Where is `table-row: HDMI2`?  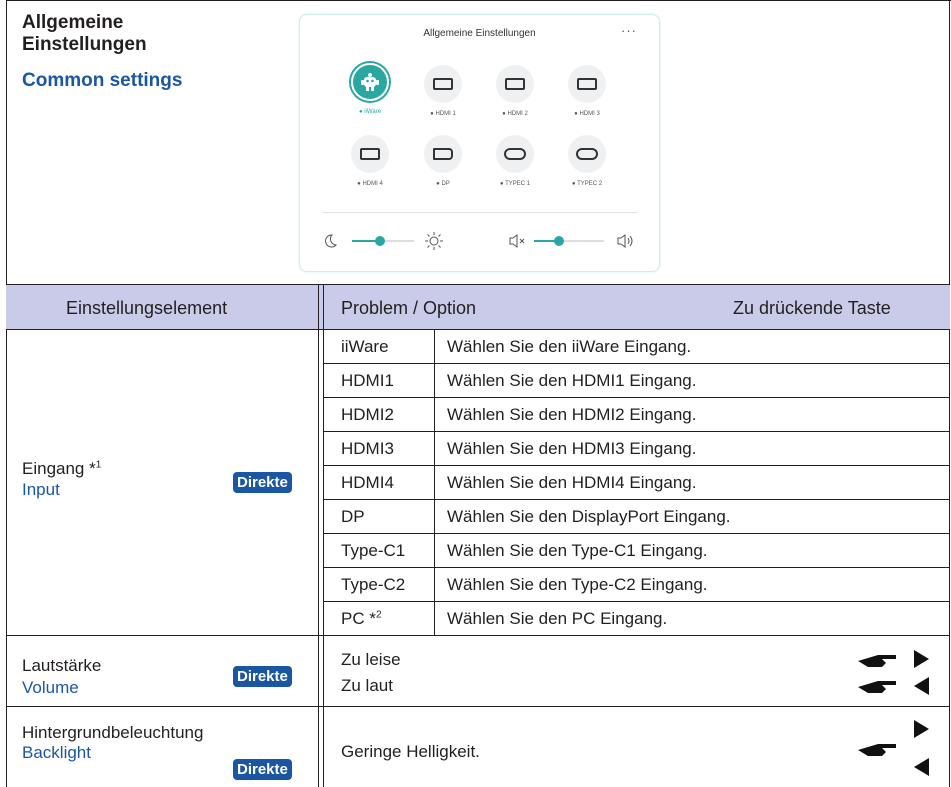 table-row: HDMI2 is located at coordinates (367, 414).